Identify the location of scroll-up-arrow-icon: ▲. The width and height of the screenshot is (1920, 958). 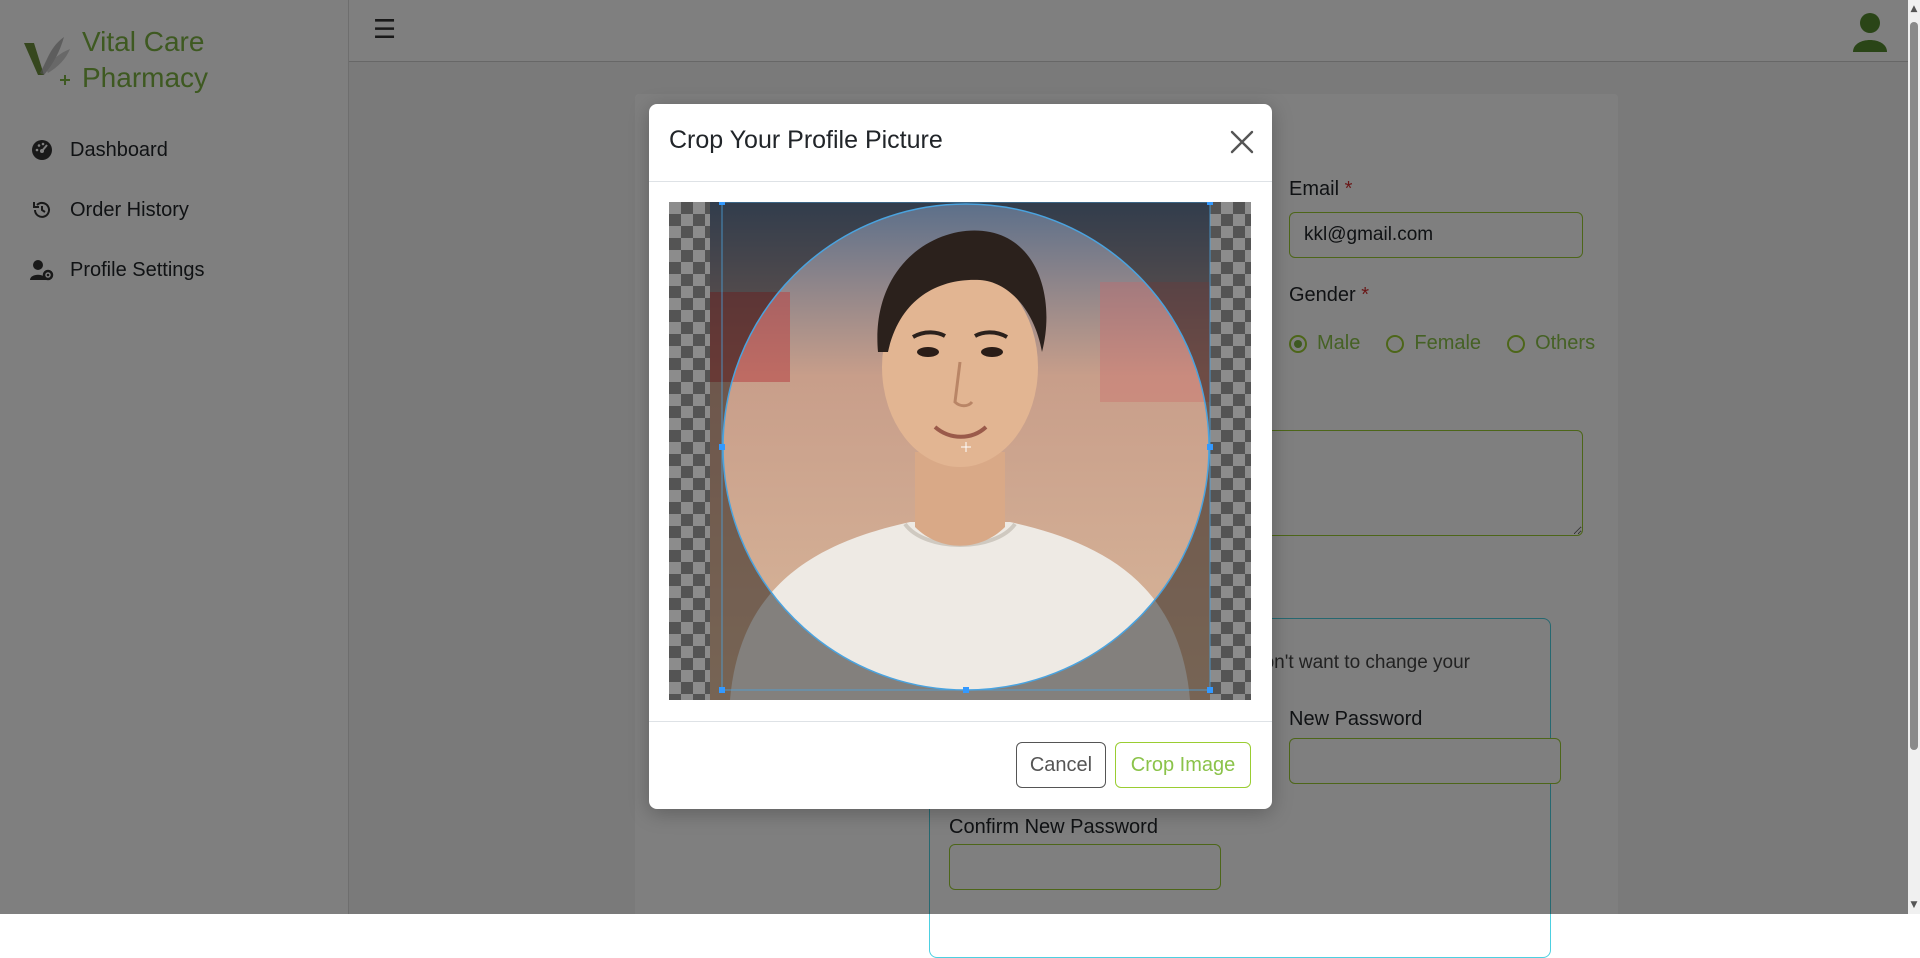
(1914, 9).